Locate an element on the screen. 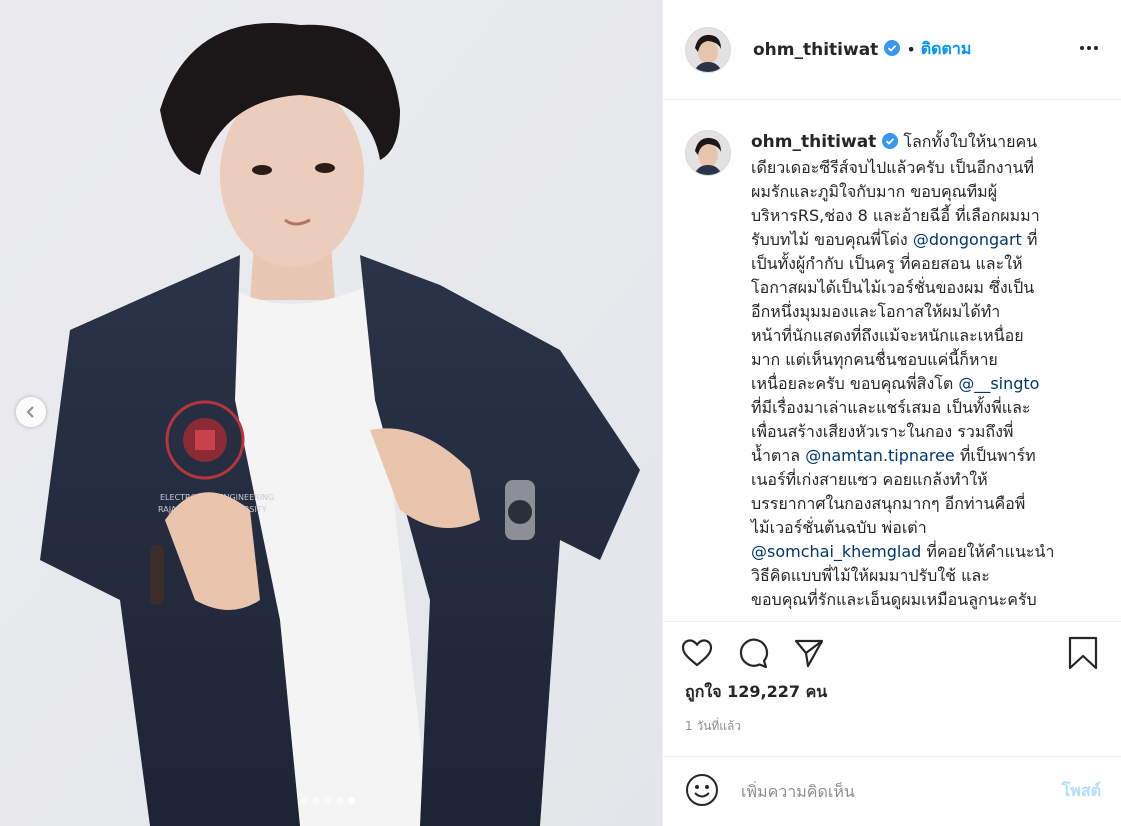 The image size is (1121, 826). like-button is located at coordinates (697, 653).